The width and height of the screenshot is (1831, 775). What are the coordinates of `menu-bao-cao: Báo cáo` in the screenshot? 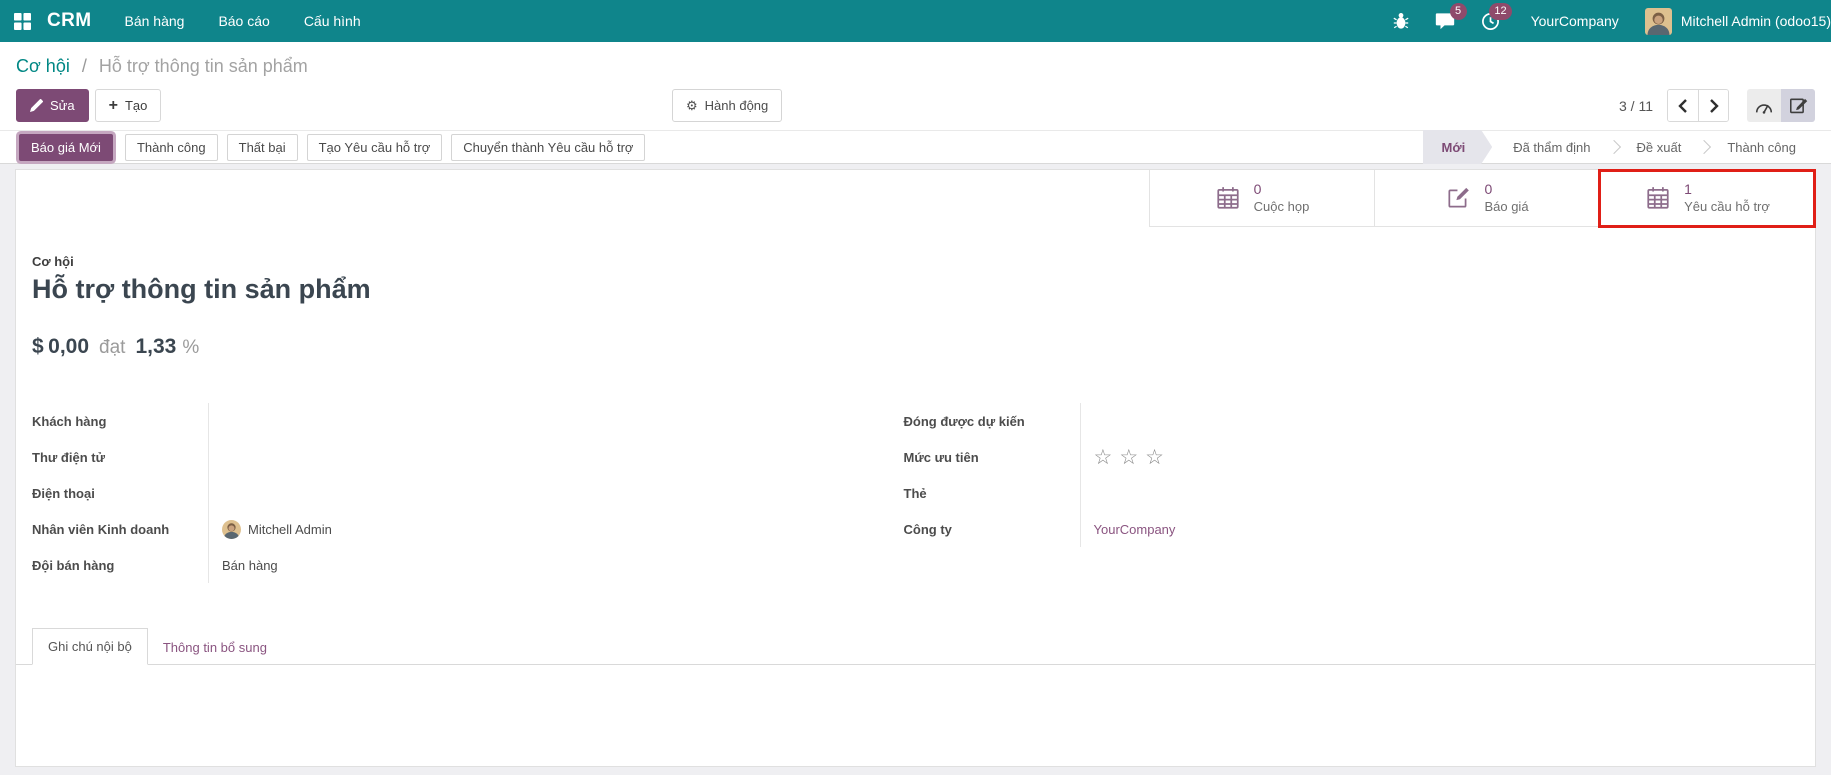 It's located at (243, 21).